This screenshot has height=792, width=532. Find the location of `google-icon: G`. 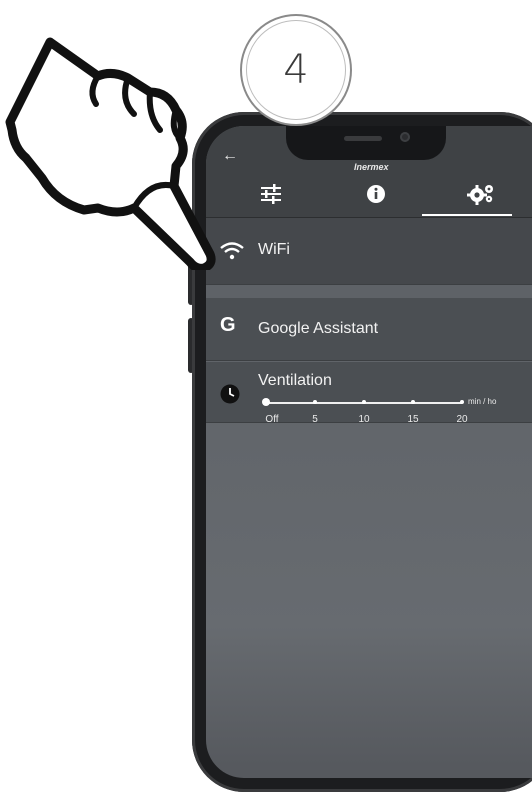

google-icon: G is located at coordinates (228, 325).